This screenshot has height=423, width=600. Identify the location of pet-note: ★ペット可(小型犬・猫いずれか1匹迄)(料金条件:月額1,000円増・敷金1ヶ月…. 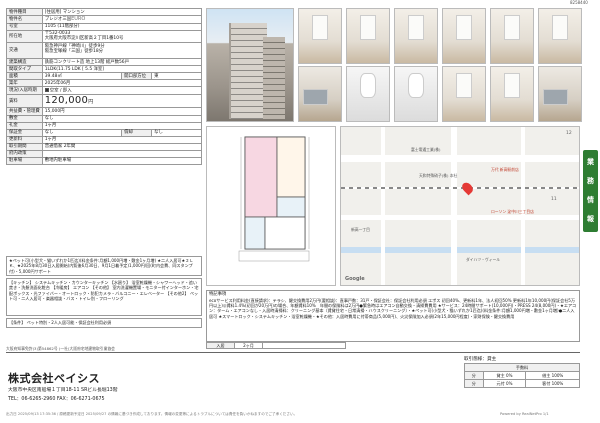
(104, 266).